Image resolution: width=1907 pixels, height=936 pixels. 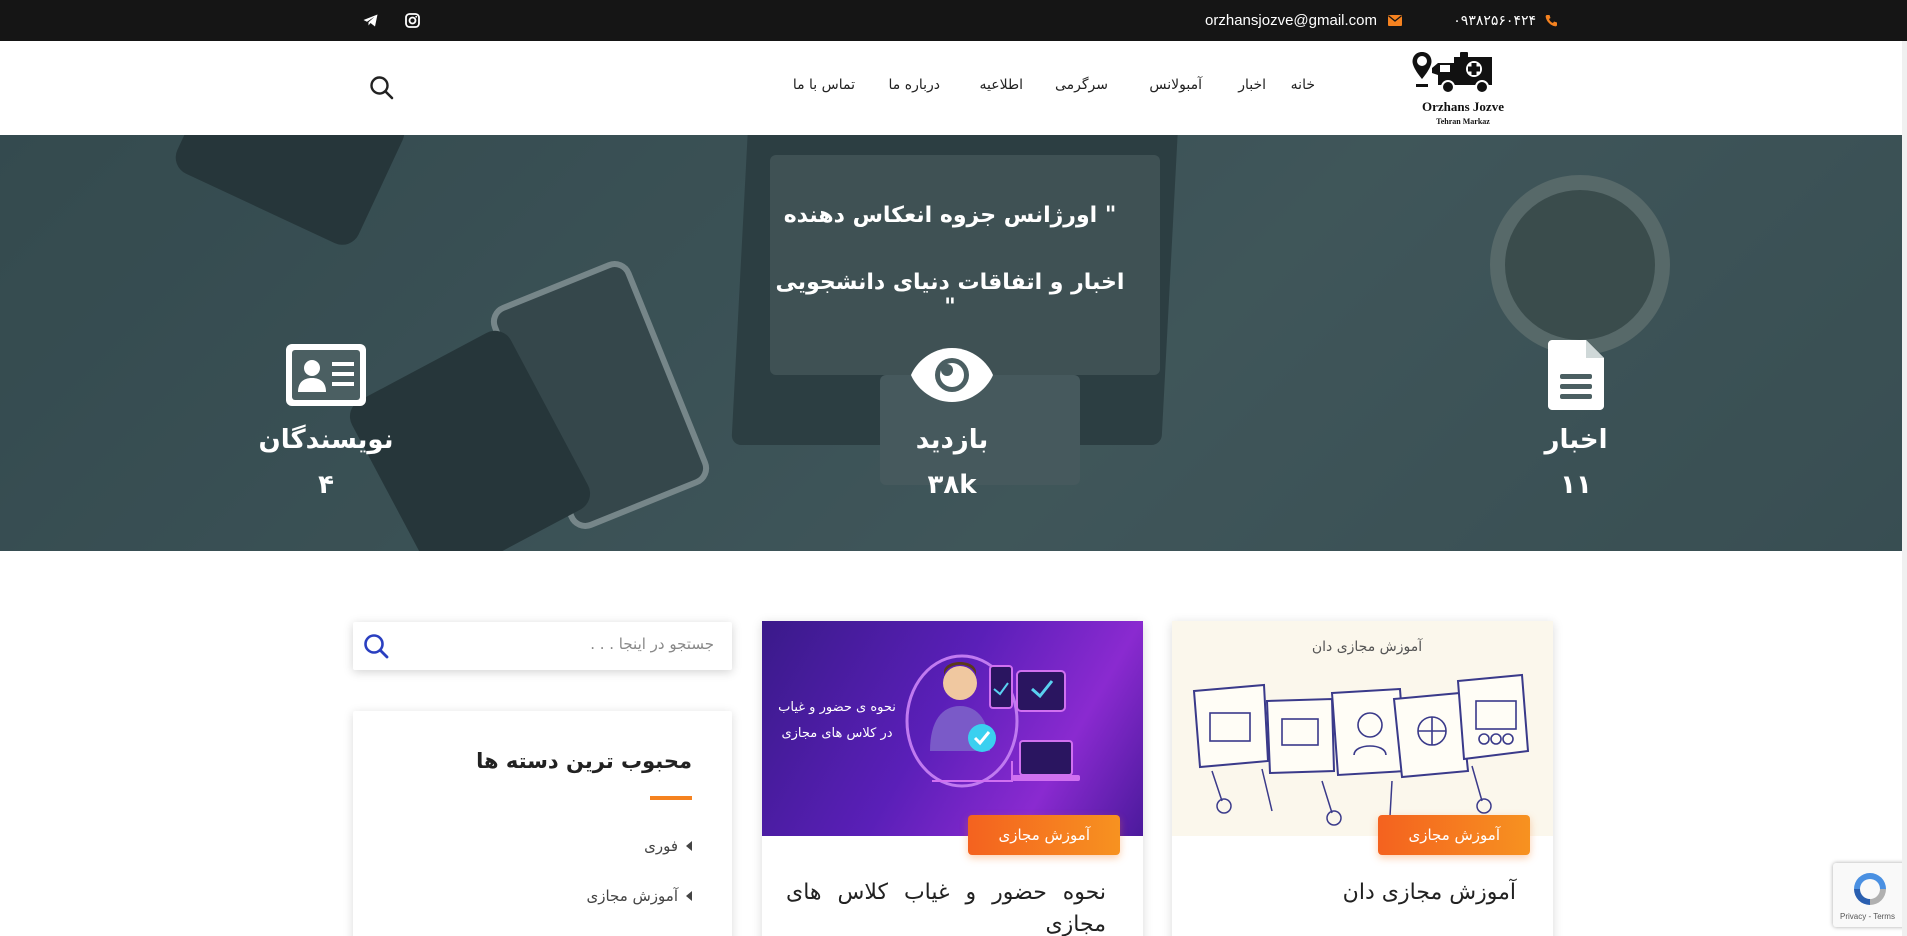 What do you see at coordinates (1252, 85) in the screenshot?
I see `nav-item-news: اخبار` at bounding box center [1252, 85].